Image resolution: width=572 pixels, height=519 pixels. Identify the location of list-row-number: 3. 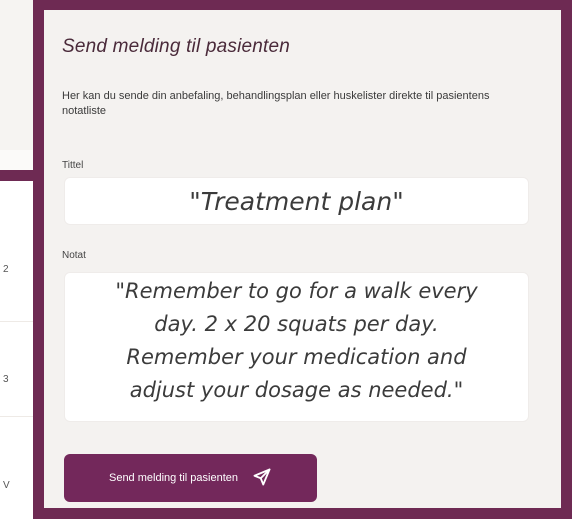
(6, 379).